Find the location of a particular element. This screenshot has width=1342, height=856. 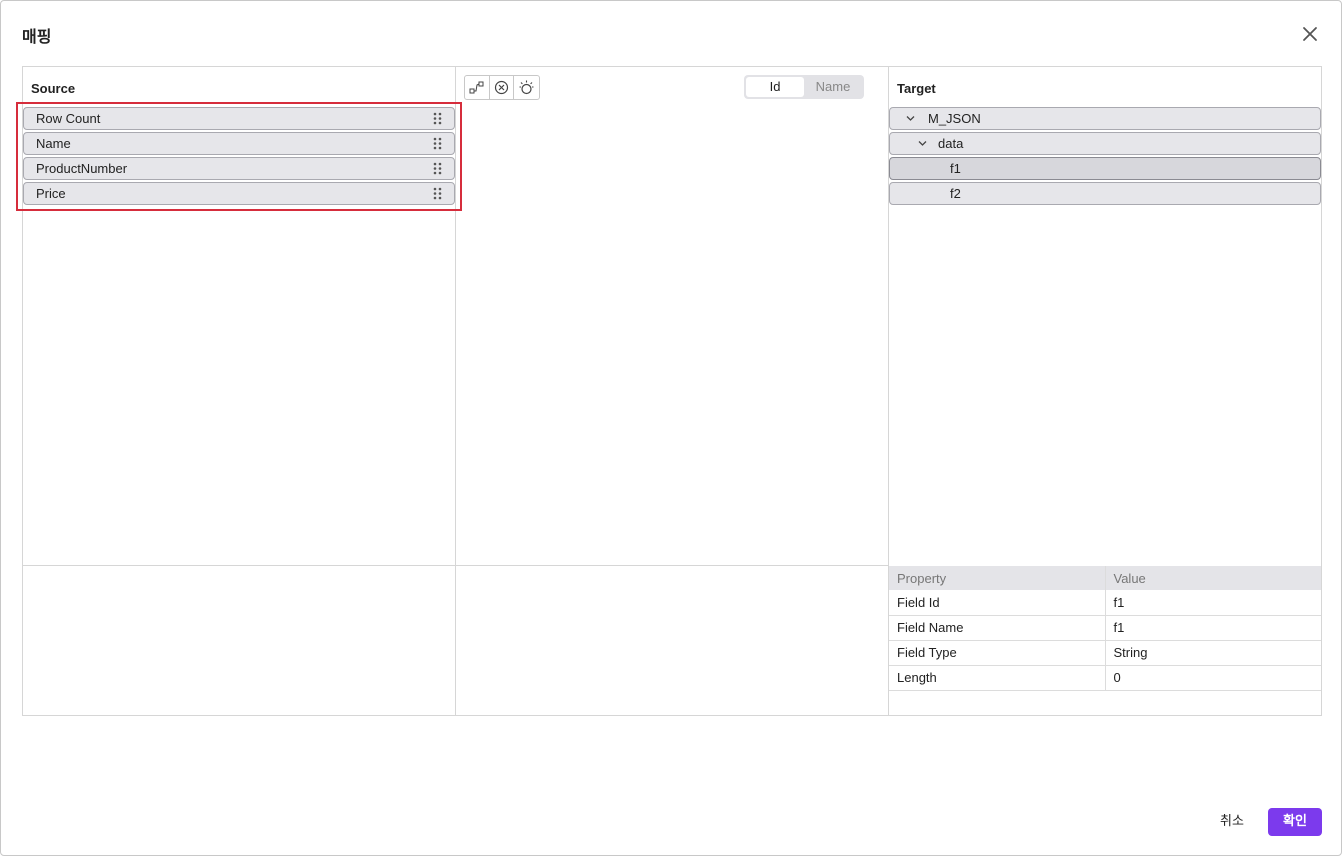

tree-node-label: f2 is located at coordinates (955, 193).